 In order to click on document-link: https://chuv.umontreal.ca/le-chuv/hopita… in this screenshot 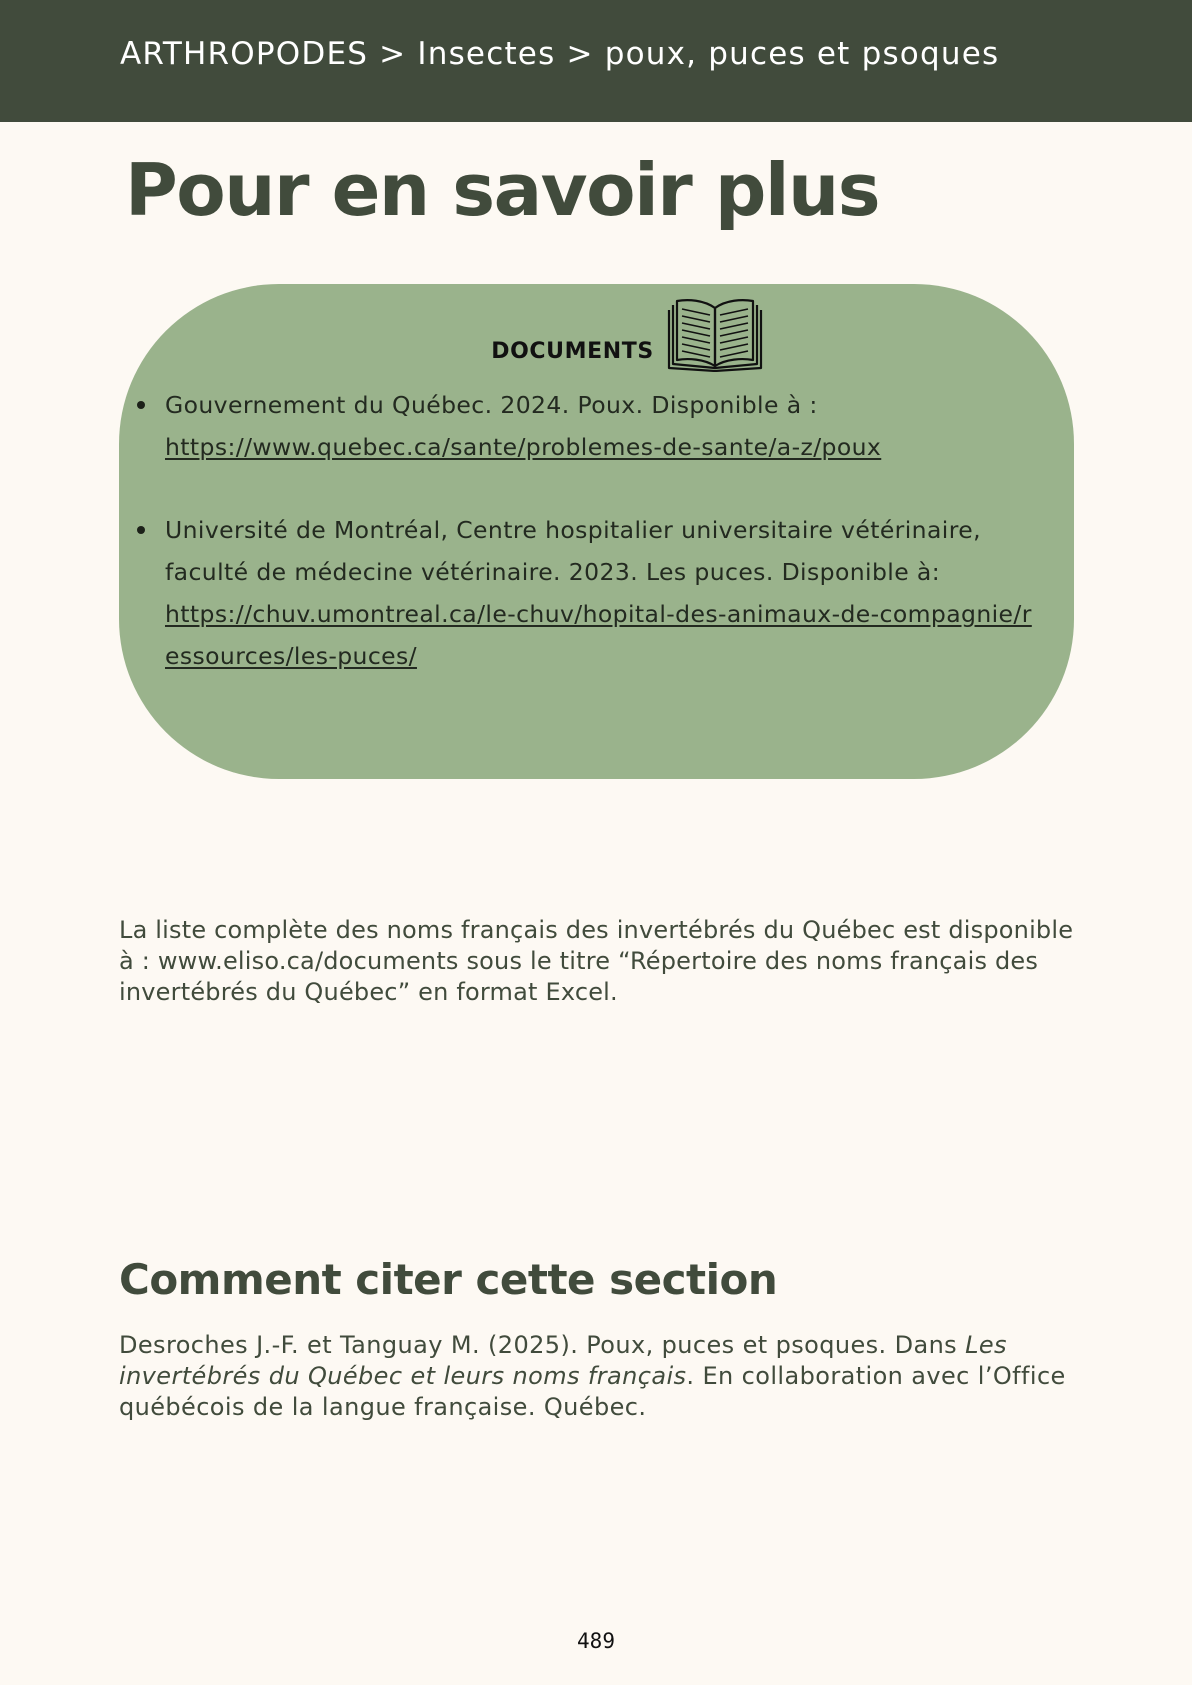, I will do `click(598, 635)`.